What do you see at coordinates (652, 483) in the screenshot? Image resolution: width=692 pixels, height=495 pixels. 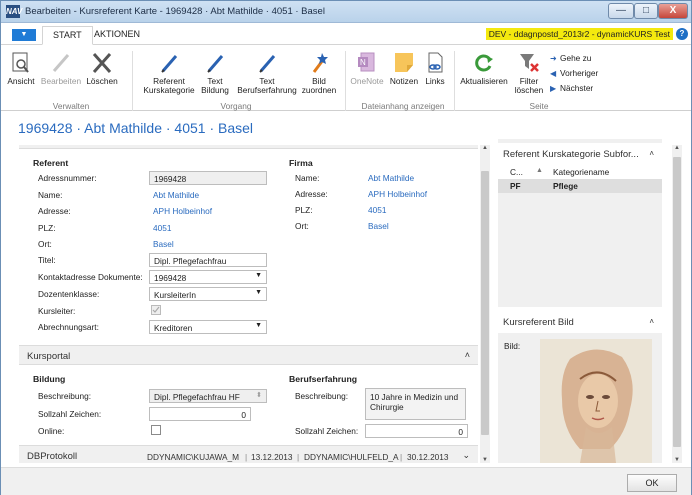 I see `ok-button: OK` at bounding box center [652, 483].